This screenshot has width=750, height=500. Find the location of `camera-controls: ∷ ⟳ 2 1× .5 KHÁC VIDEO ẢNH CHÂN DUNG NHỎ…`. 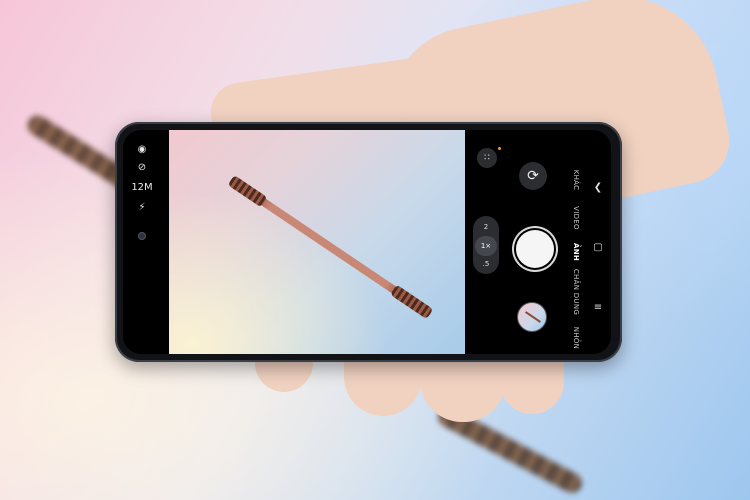

camera-controls: ∷ ⟳ 2 1× .5 KHÁC VIDEO ẢNH CHÂN DUNG NHỎ… is located at coordinates (538, 242).